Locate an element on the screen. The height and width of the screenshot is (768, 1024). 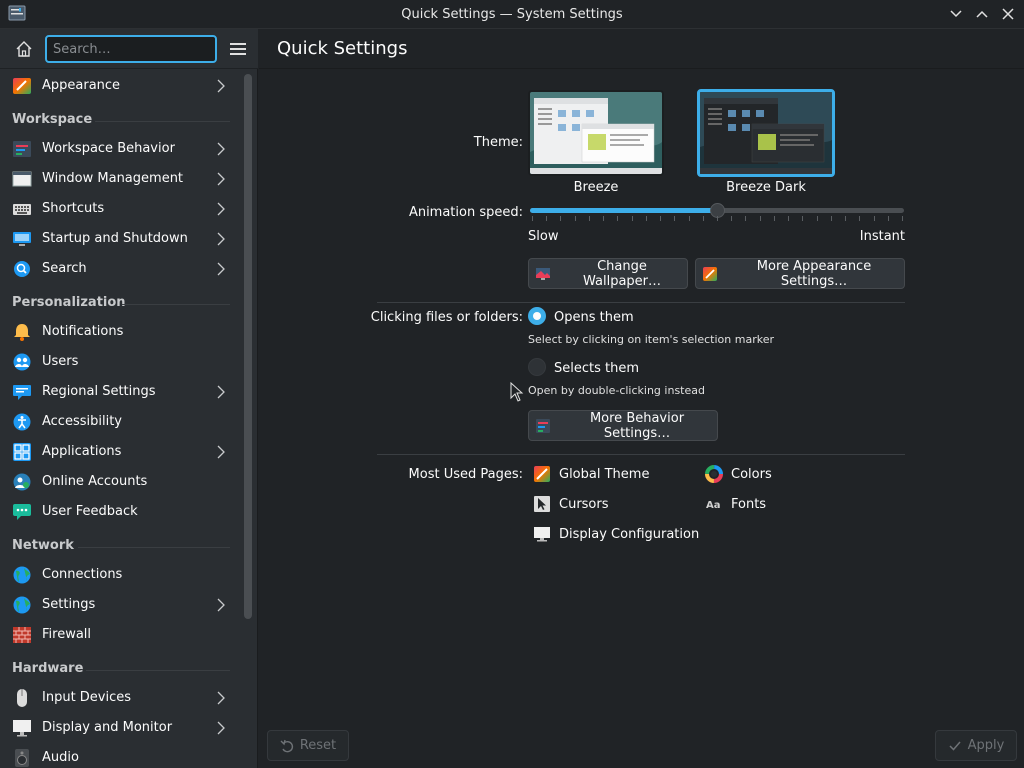
sidebar-item-audio: Audio is located at coordinates (120, 755).